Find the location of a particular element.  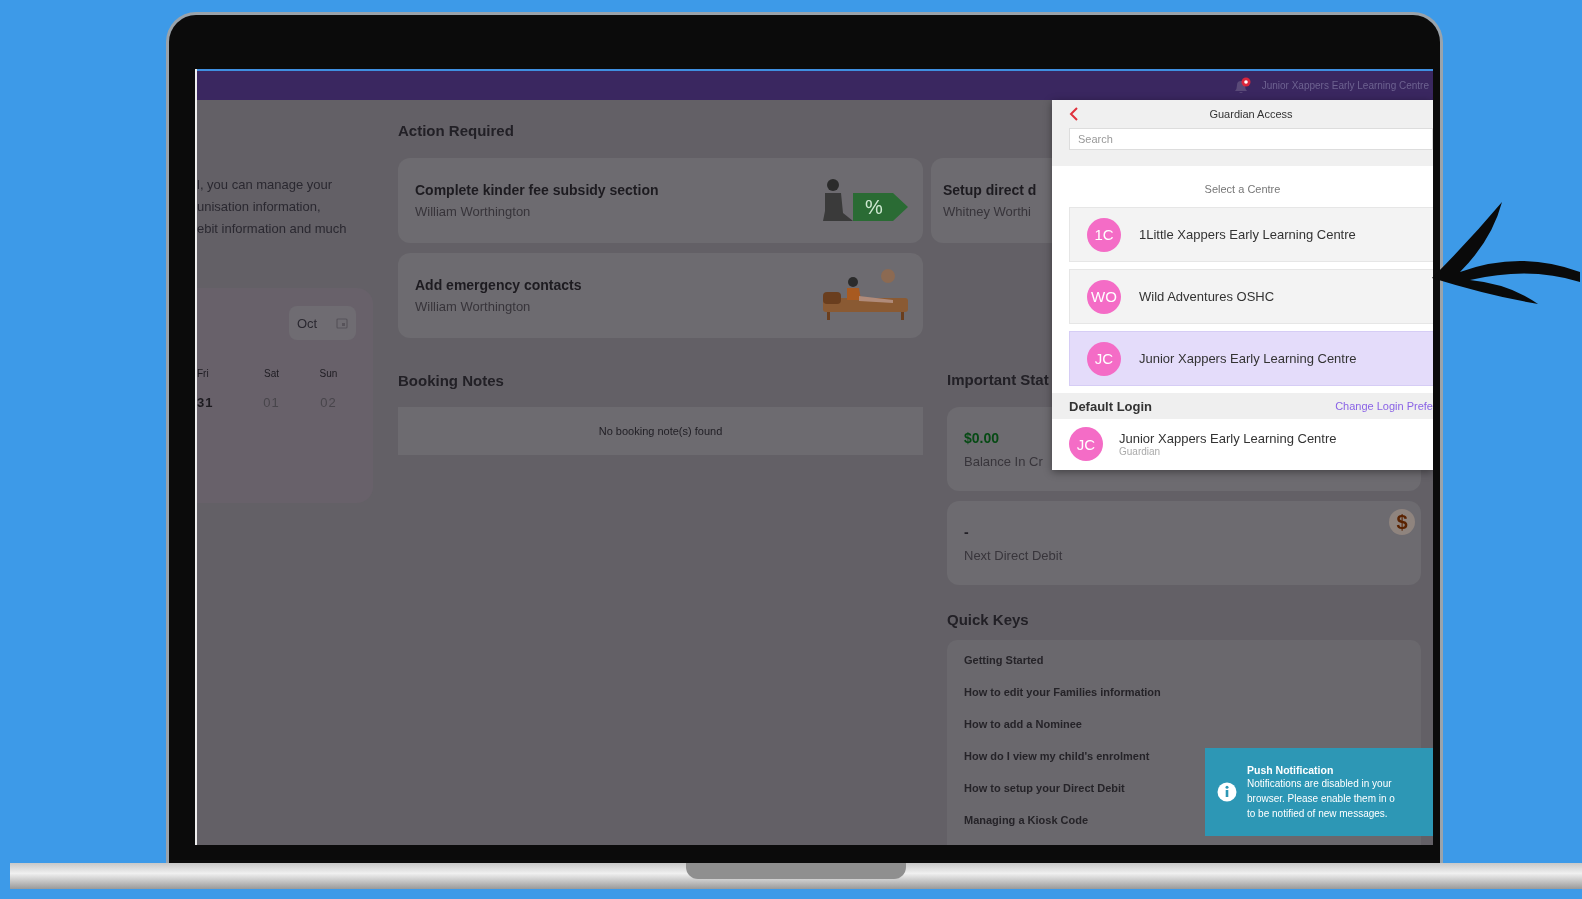

intro-text: unisation information, is located at coordinates (259, 207).